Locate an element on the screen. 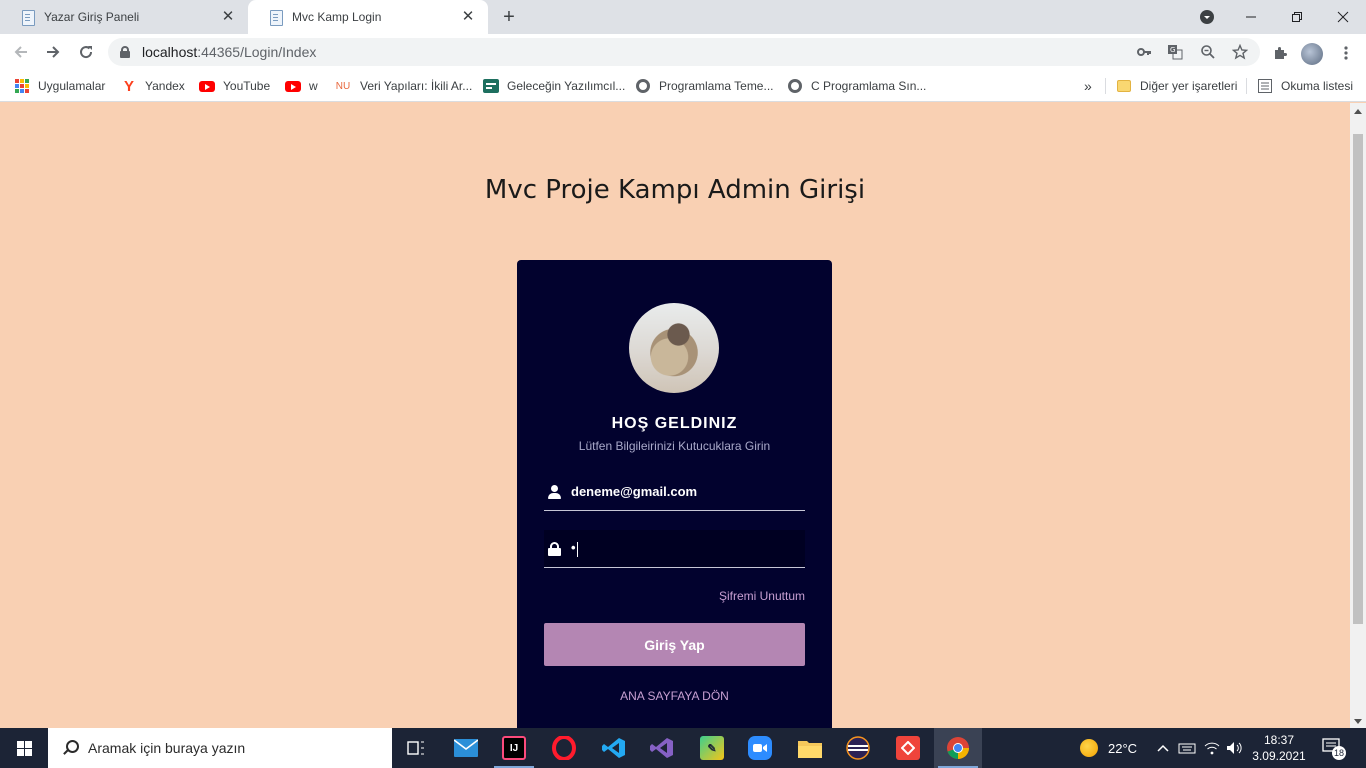  forward-arrow-icon is located at coordinates (53, 52).